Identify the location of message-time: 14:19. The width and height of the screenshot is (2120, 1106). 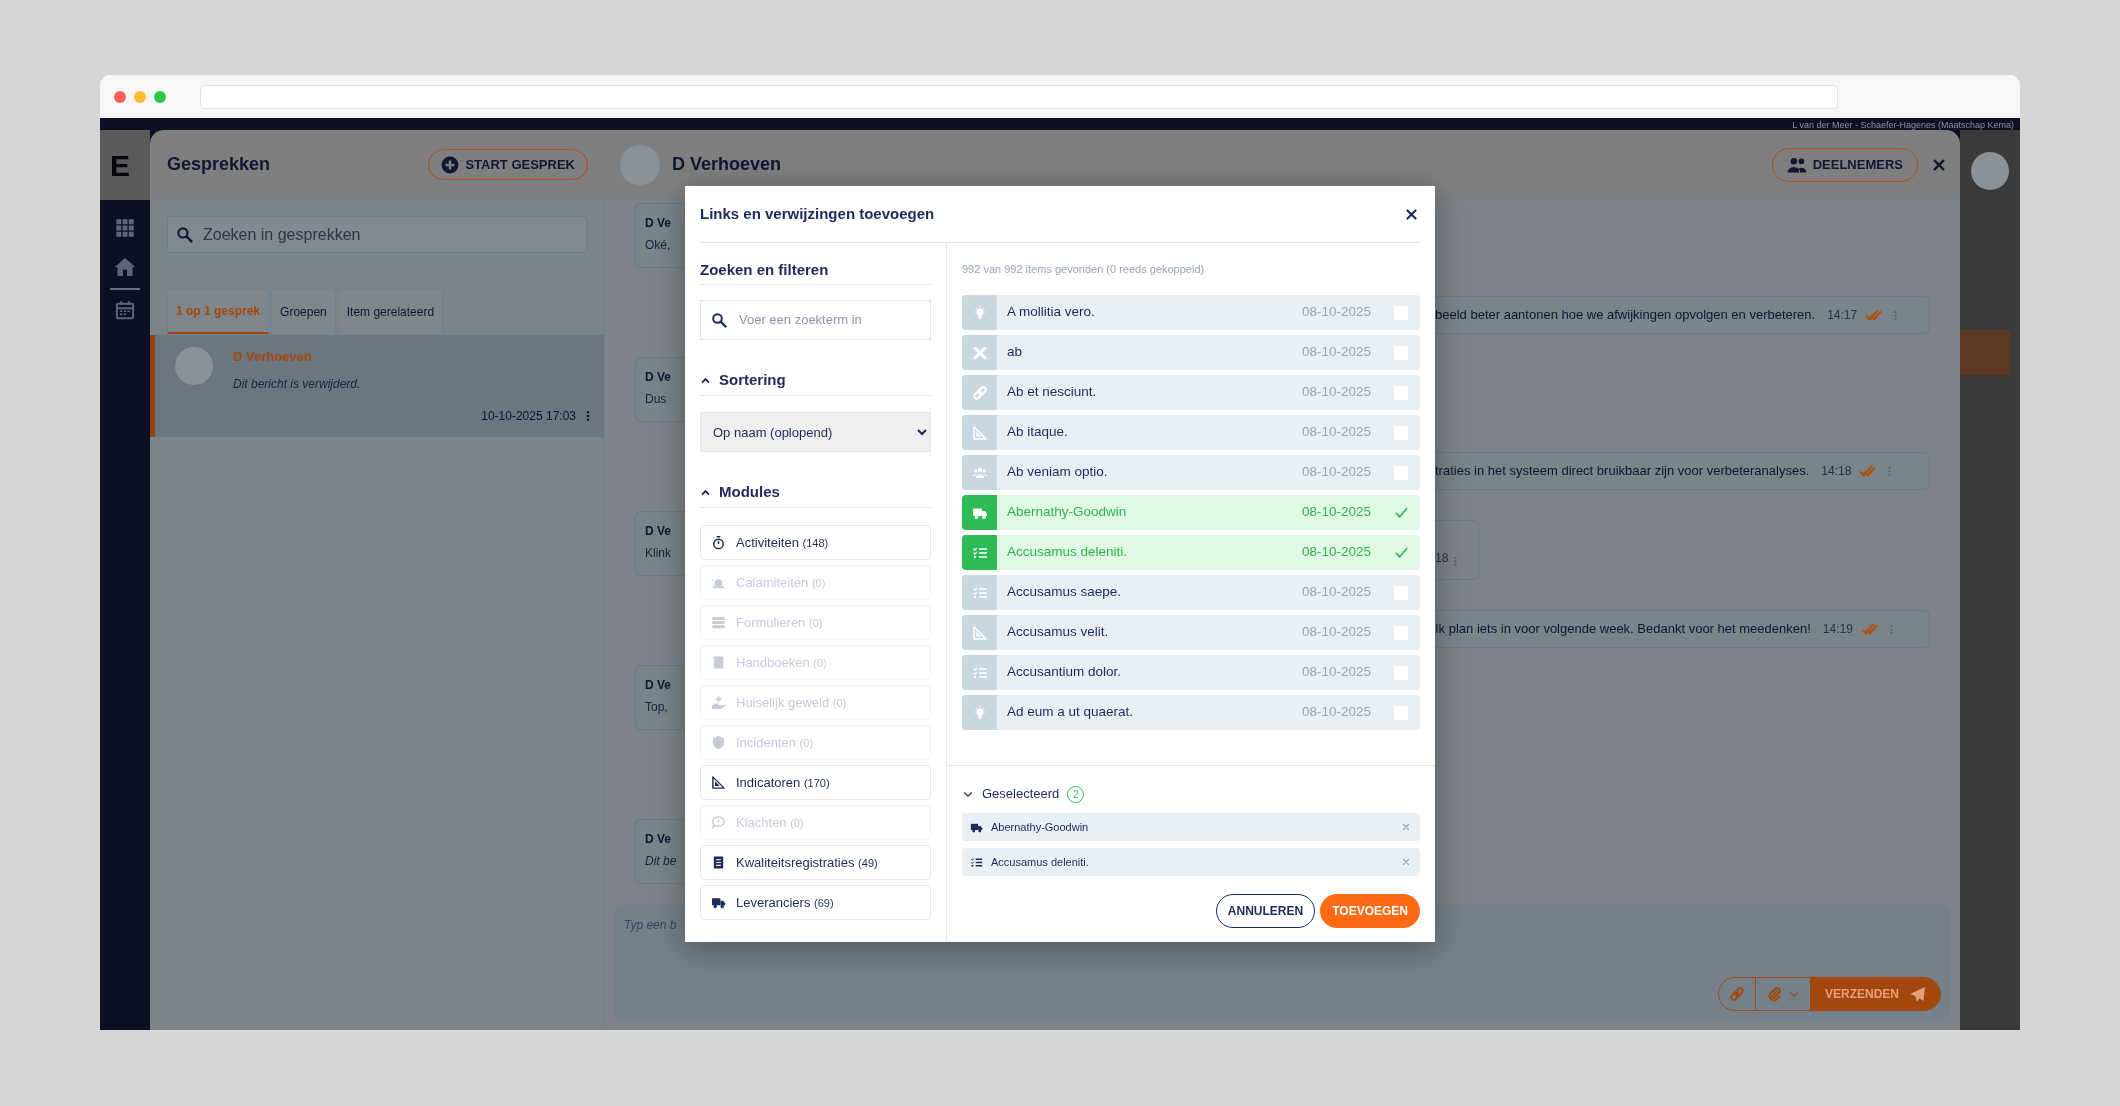
(1837, 629).